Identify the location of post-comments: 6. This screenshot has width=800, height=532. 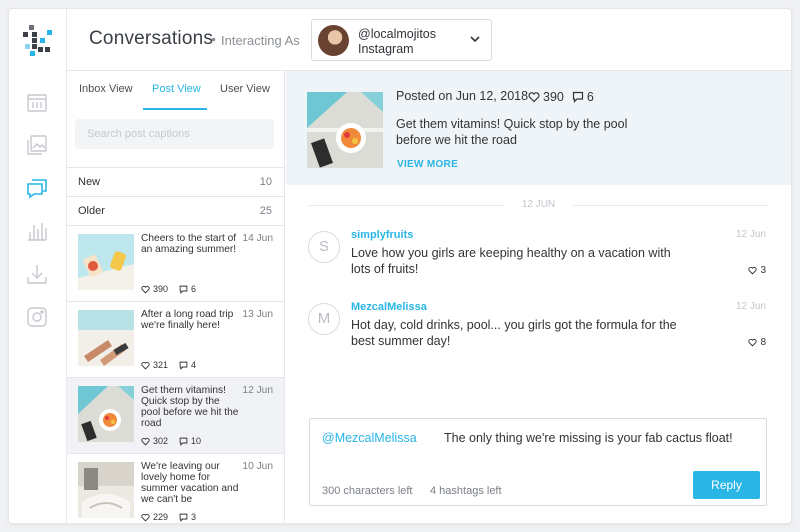
(194, 289).